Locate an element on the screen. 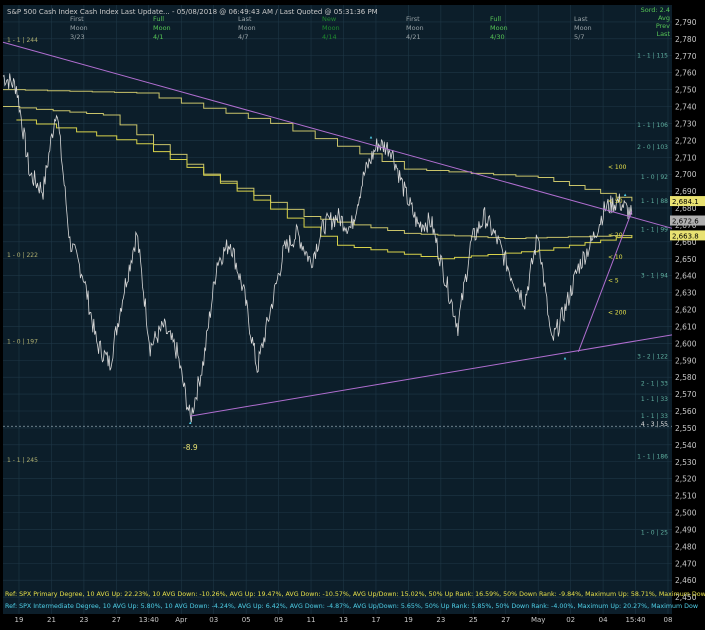 The height and width of the screenshot is (630, 705). gann-level-right: 3 - 2 | 122 is located at coordinates (652, 357).